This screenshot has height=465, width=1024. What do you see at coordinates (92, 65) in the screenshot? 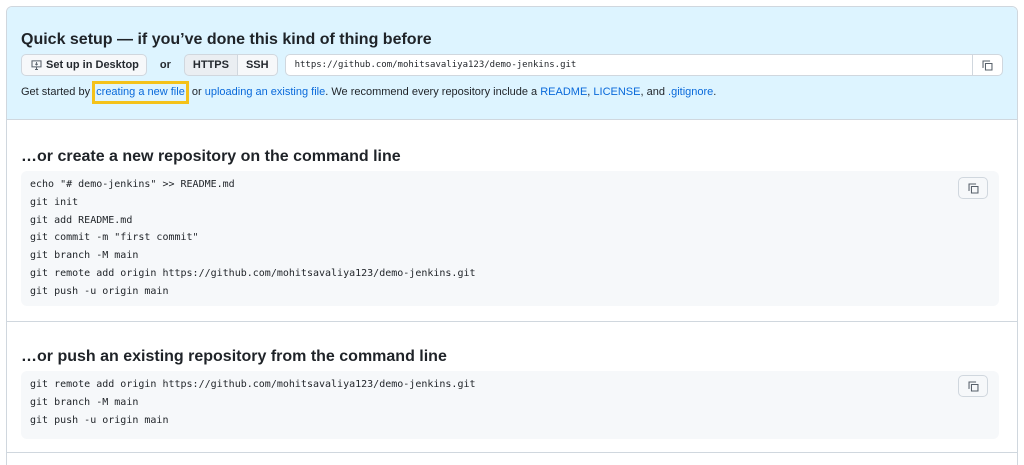
I see `setup-desktop-label: Set up in Desktop` at bounding box center [92, 65].